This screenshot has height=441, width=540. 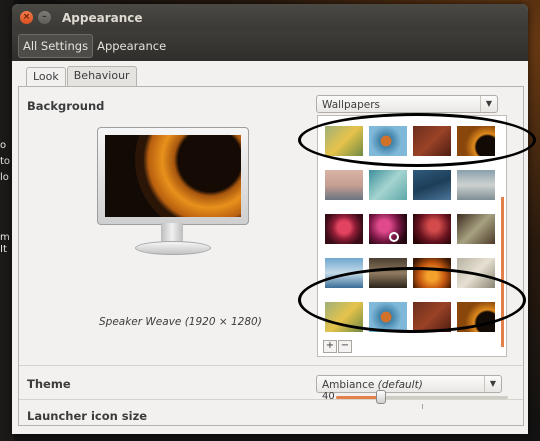 I want to click on theme-select: Ambiance (default) ▼, so click(x=409, y=384).